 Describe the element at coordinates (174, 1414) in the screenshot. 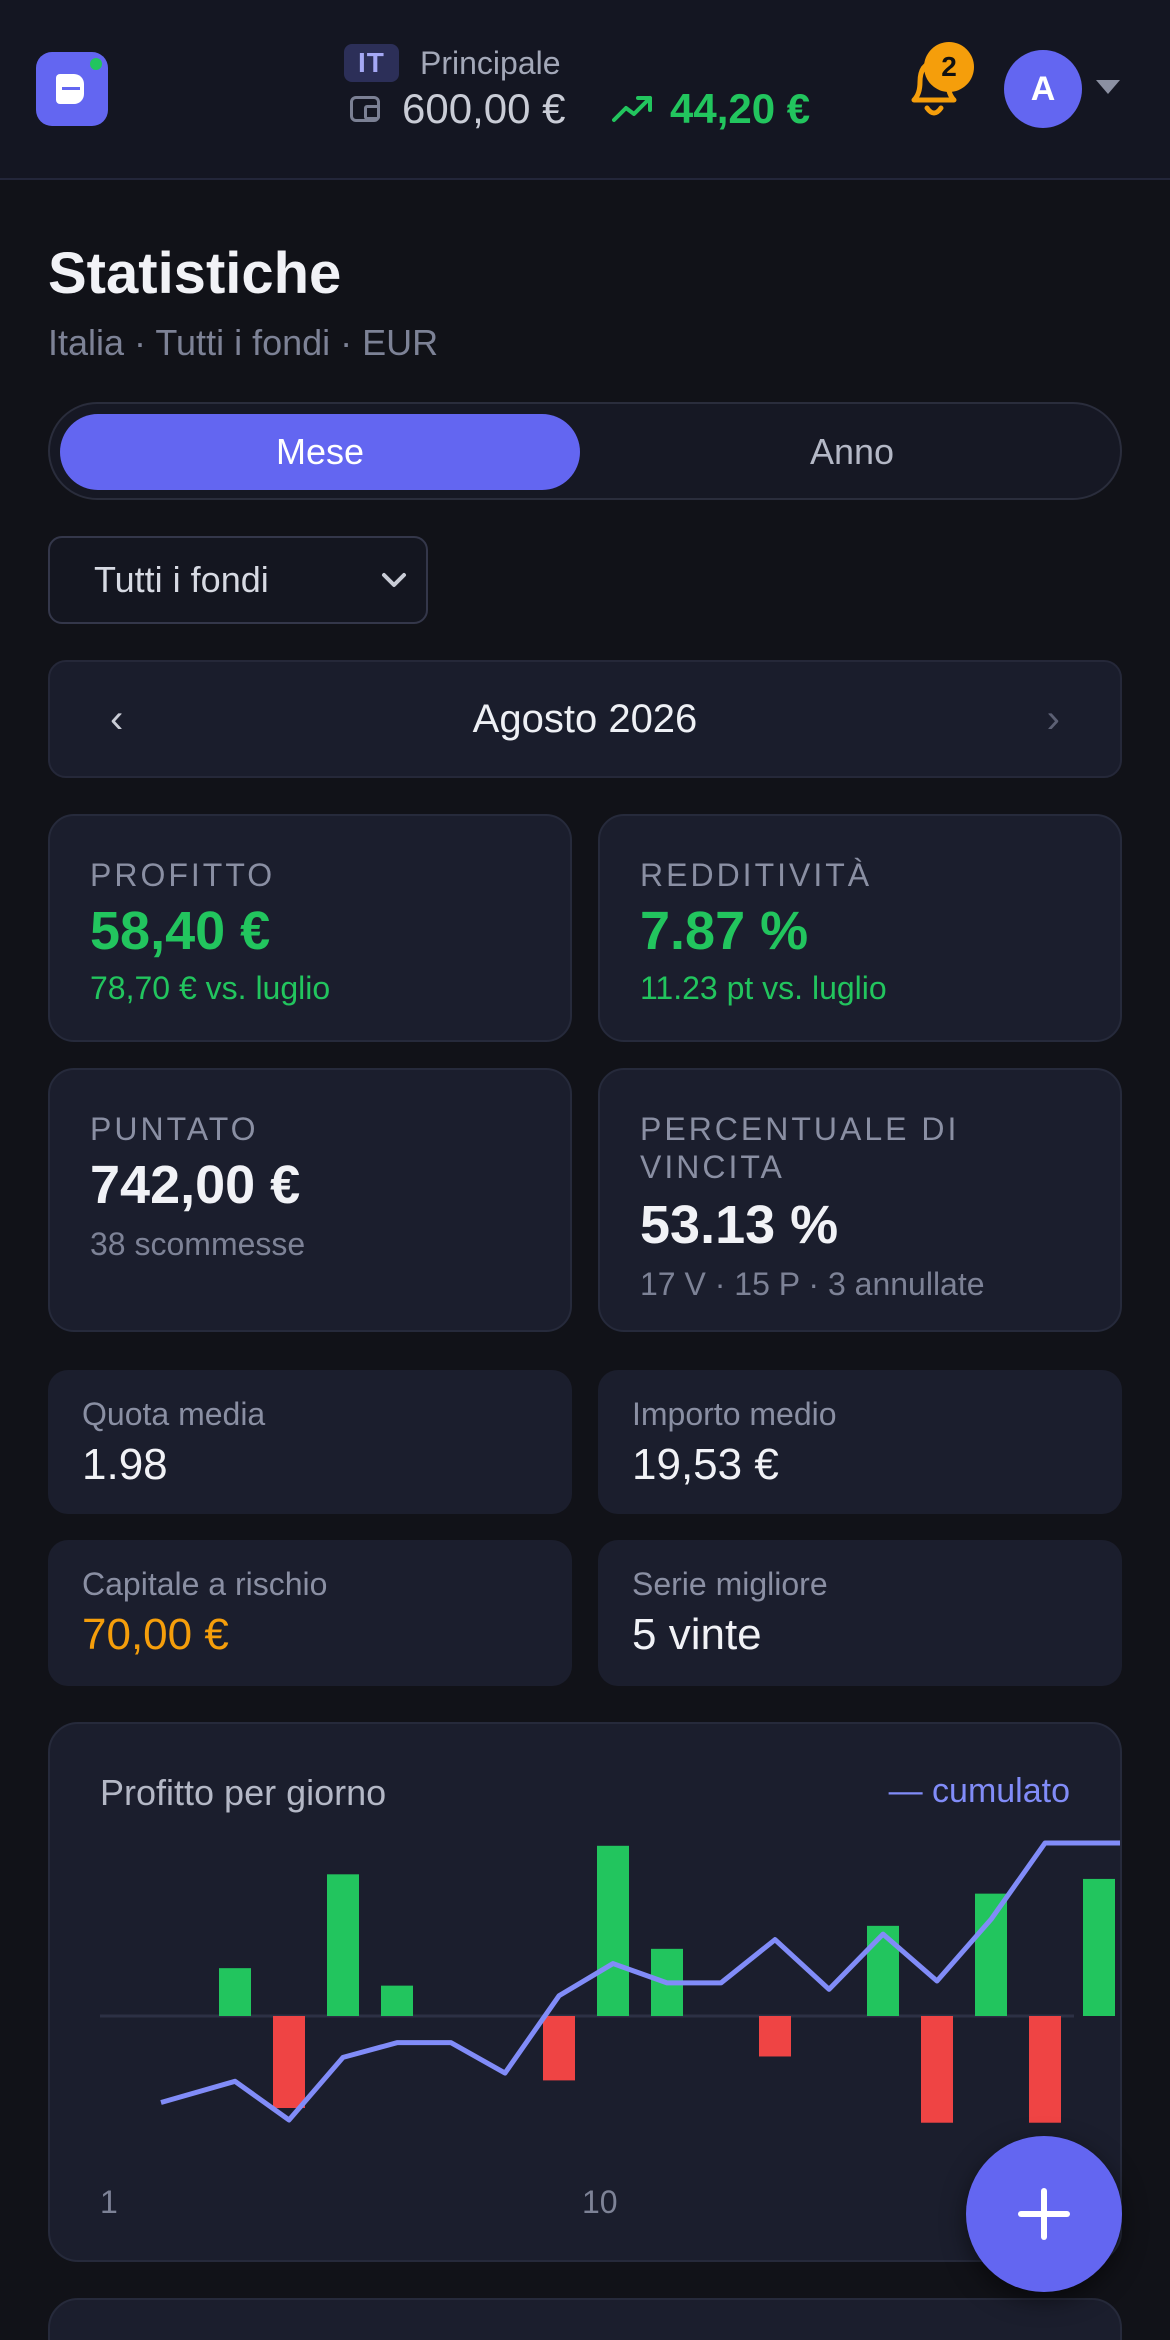

I see `avg-odds-label: Quota media` at that location.